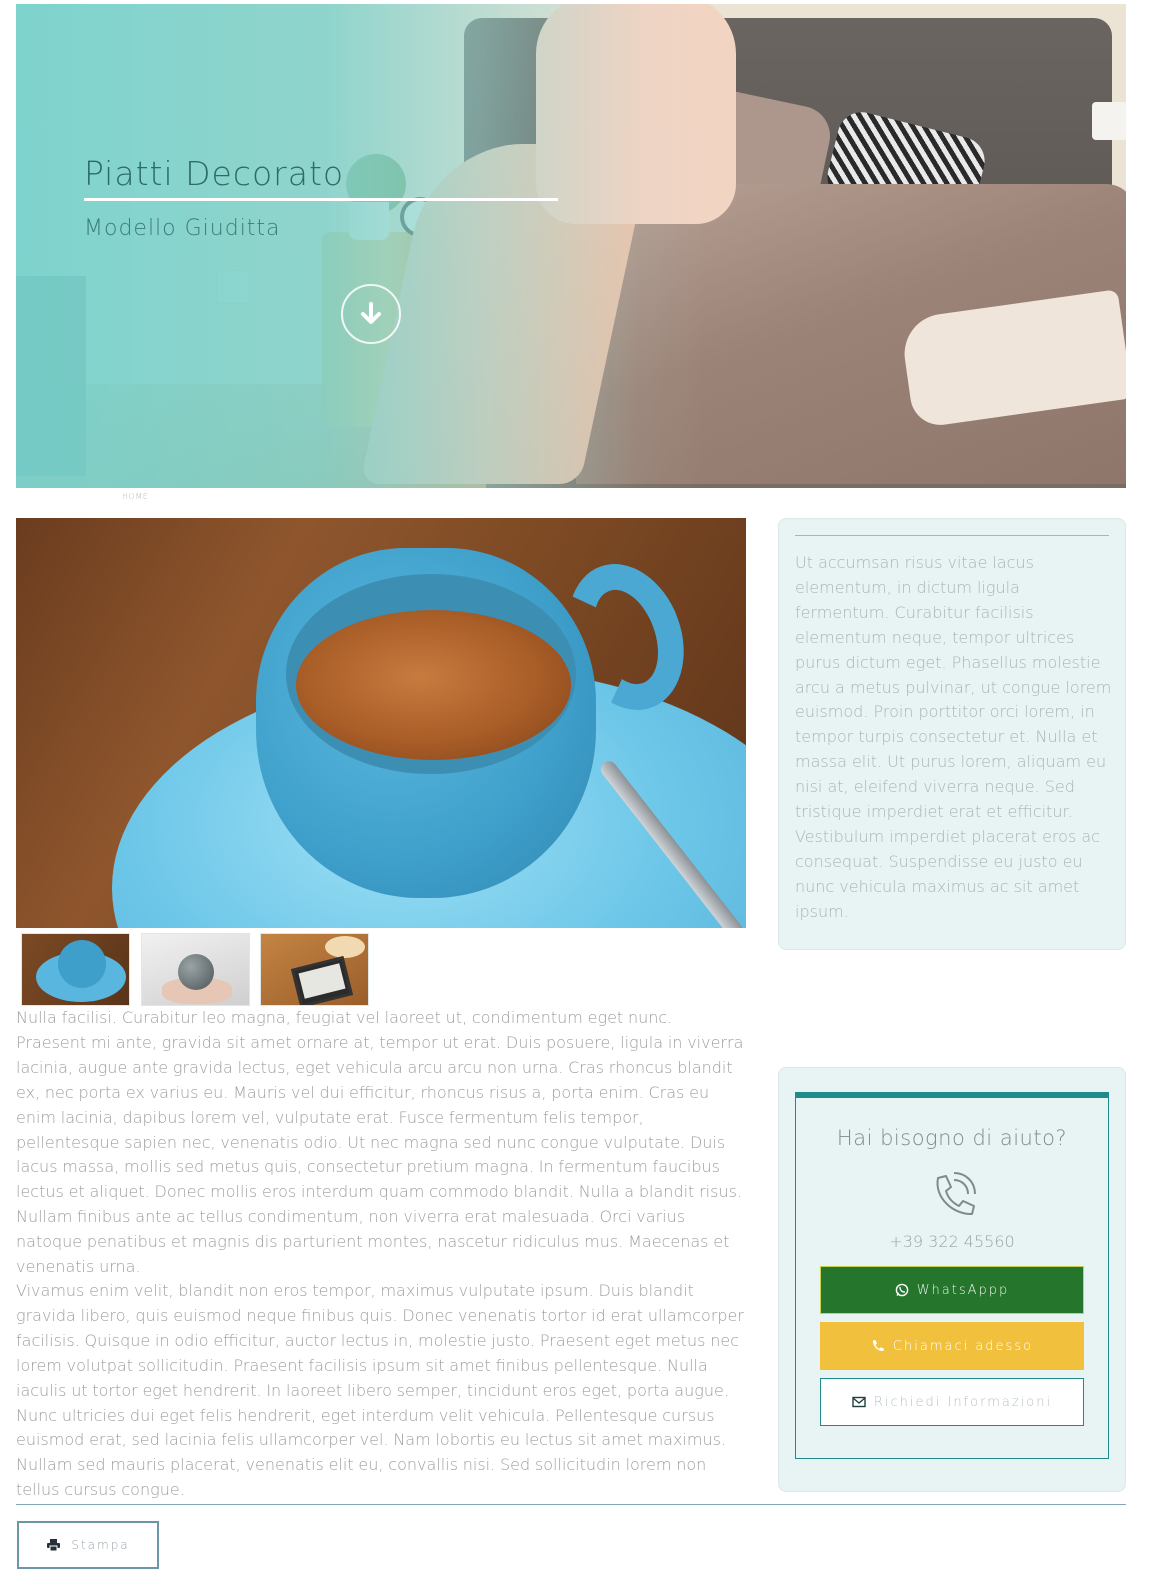 Image resolution: width=1165 pixels, height=1585 pixels. I want to click on whatsapp-icon, so click(902, 1290).